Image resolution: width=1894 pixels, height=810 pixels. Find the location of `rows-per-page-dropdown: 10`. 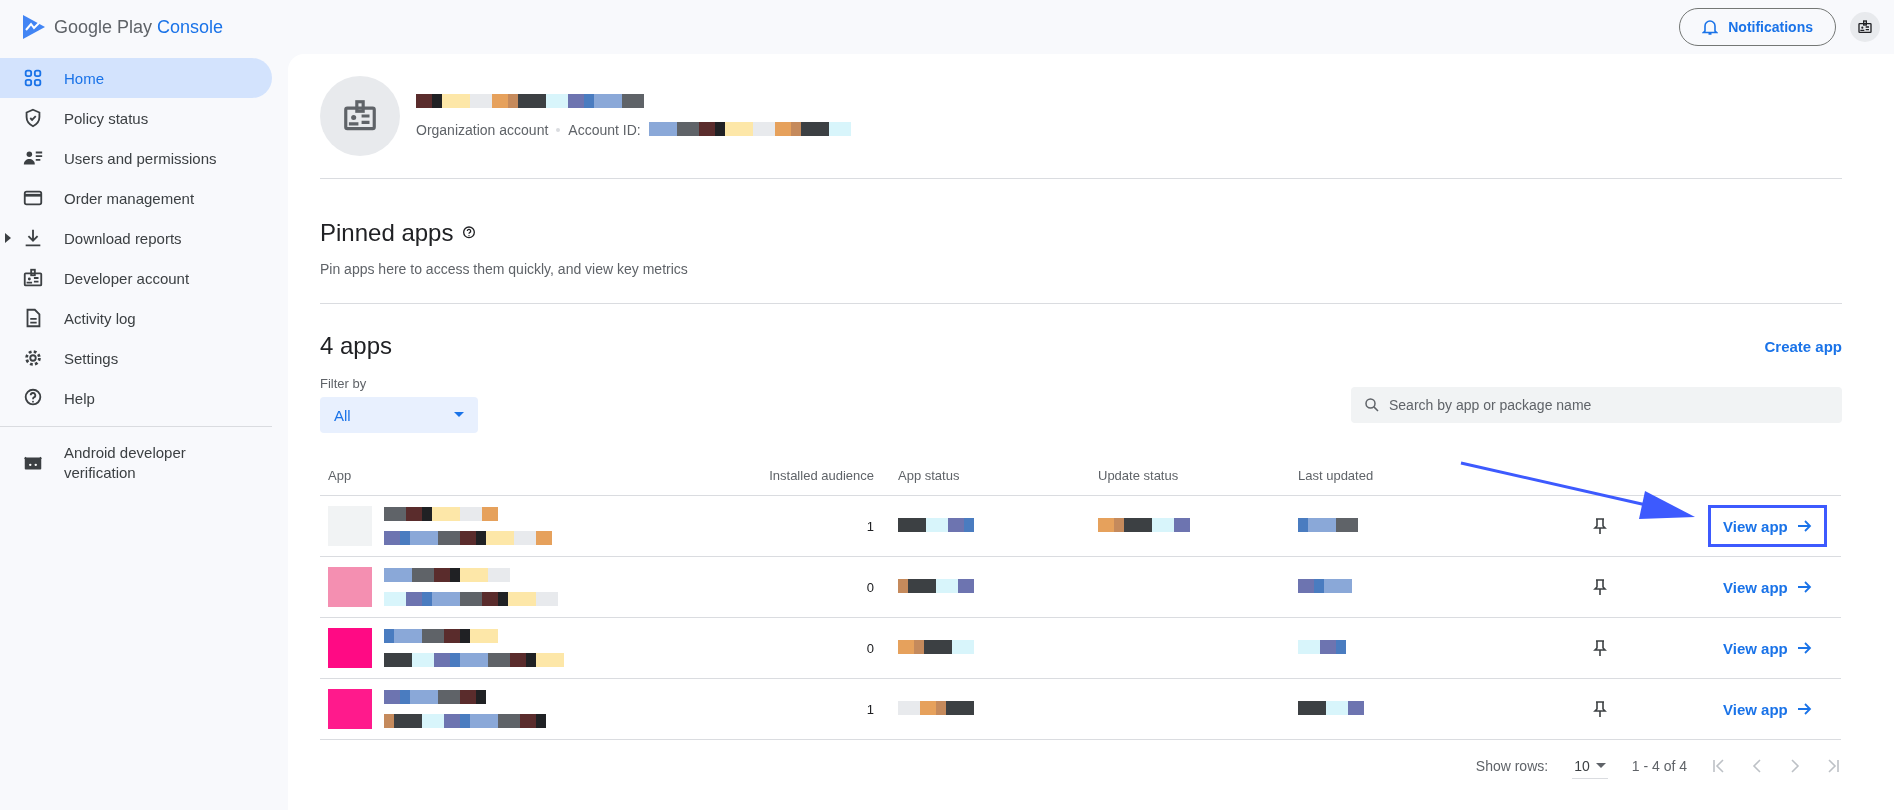

rows-per-page-dropdown: 10 is located at coordinates (1590, 766).